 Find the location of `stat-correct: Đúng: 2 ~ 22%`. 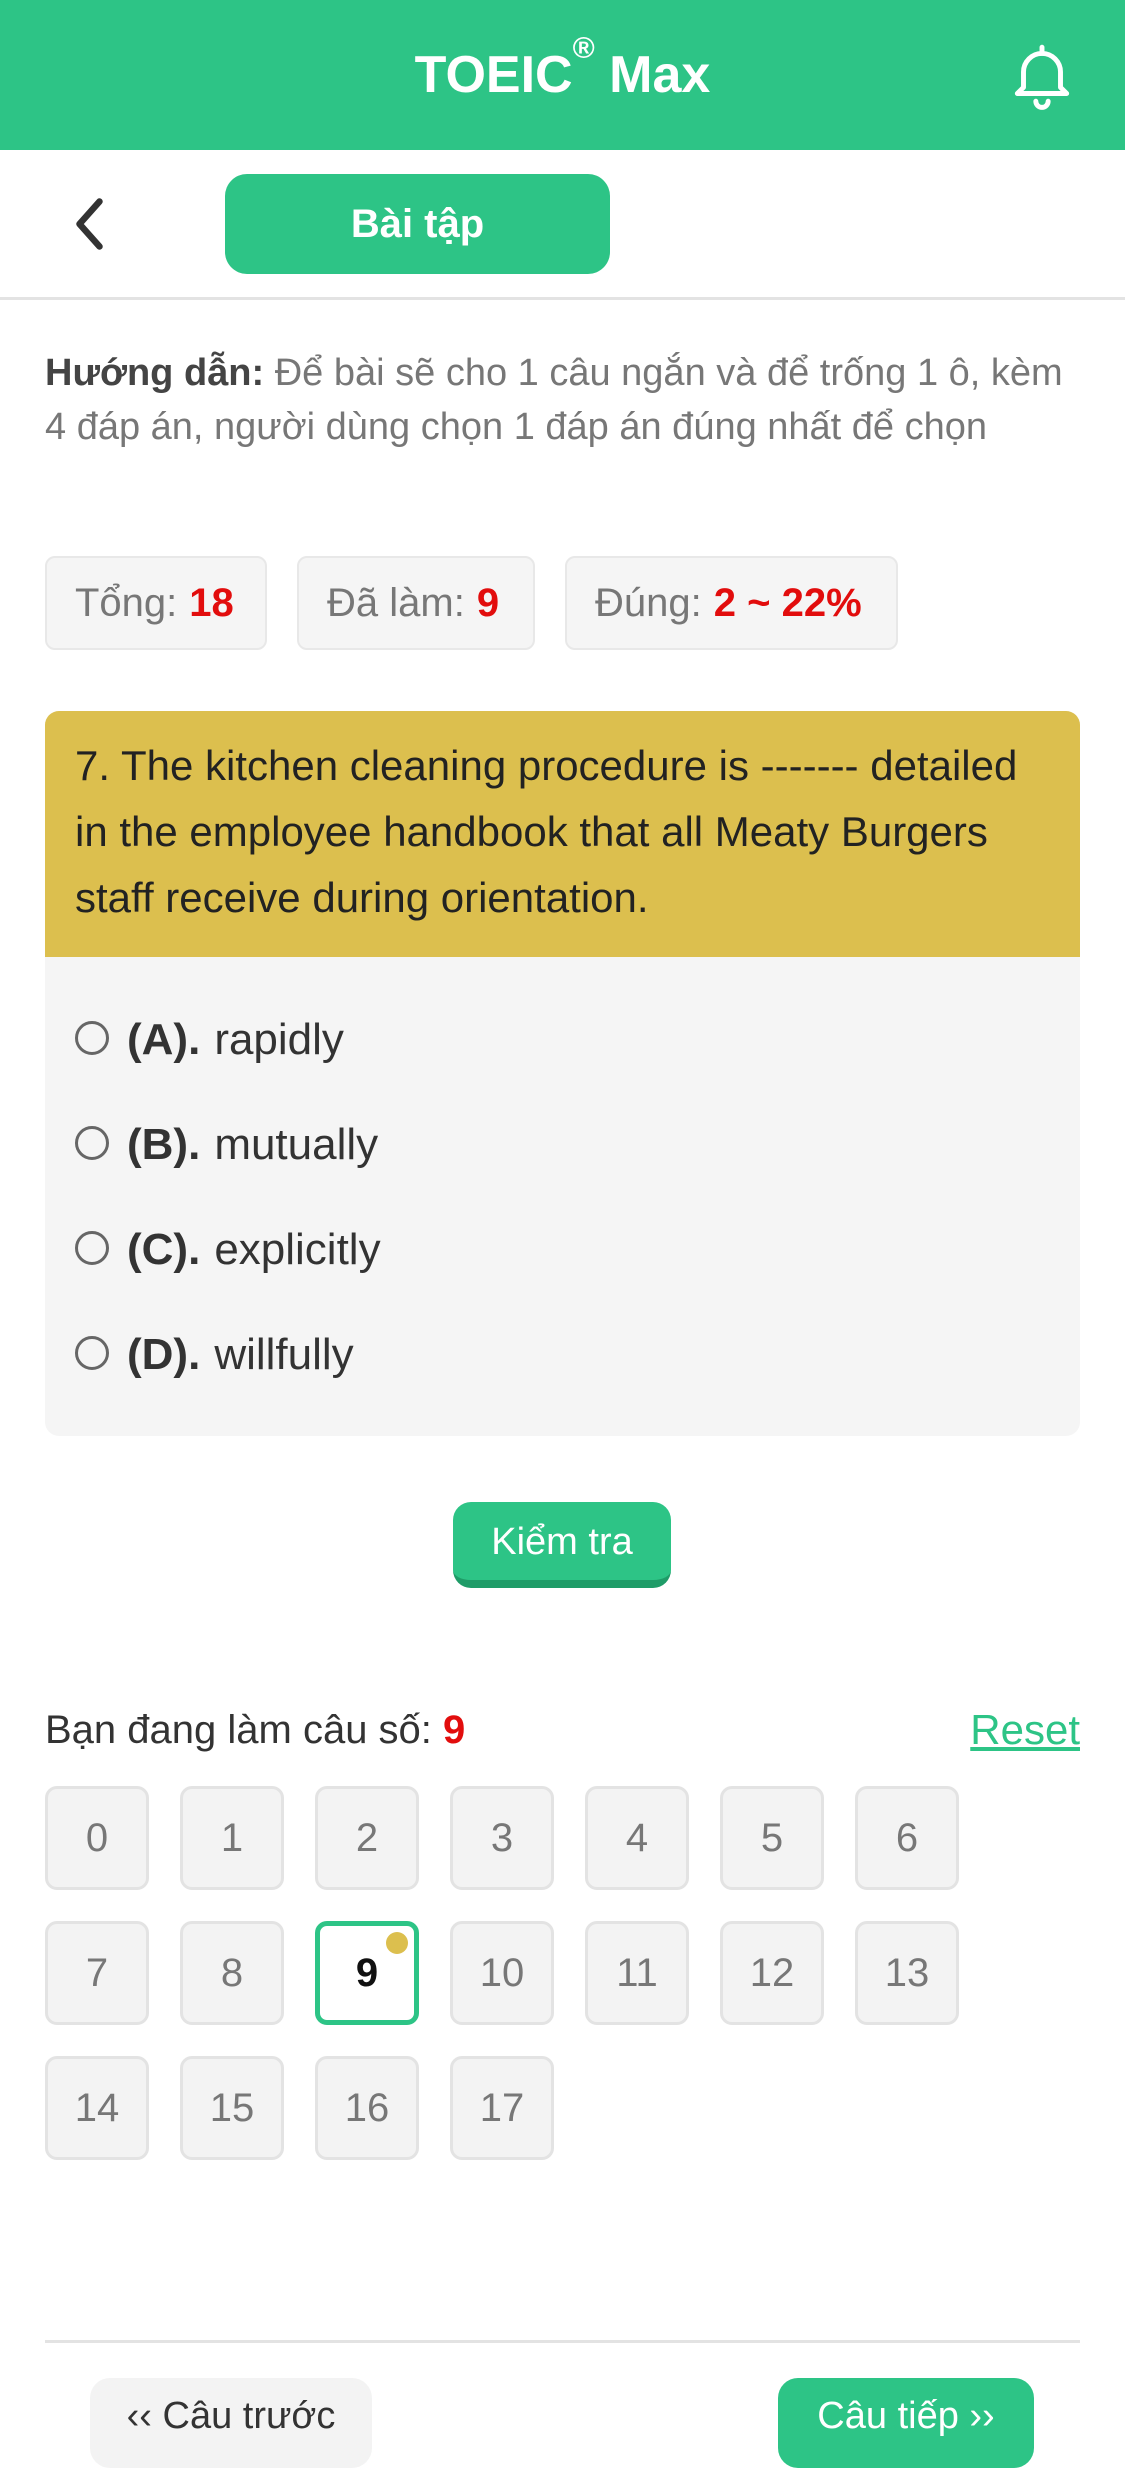

stat-correct: Đúng: 2 ~ 22% is located at coordinates (731, 603).